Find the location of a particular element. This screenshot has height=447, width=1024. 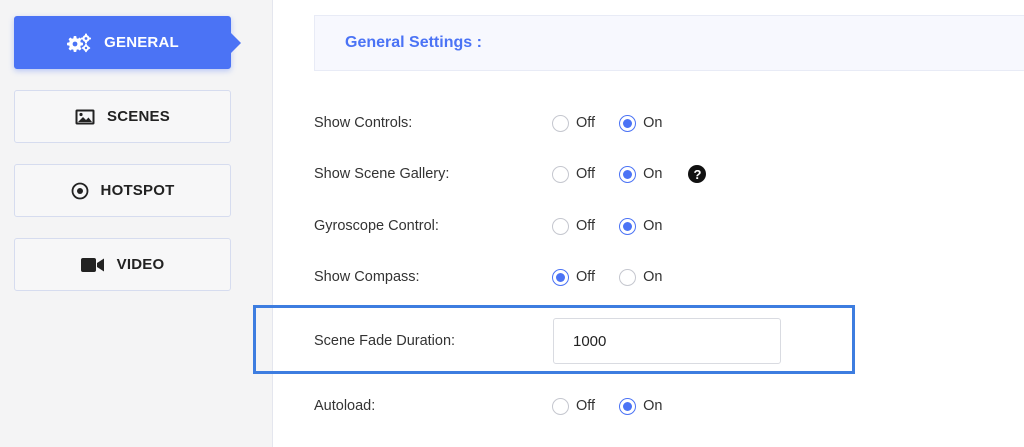

sidebar-item-label: SCENES is located at coordinates (138, 116).